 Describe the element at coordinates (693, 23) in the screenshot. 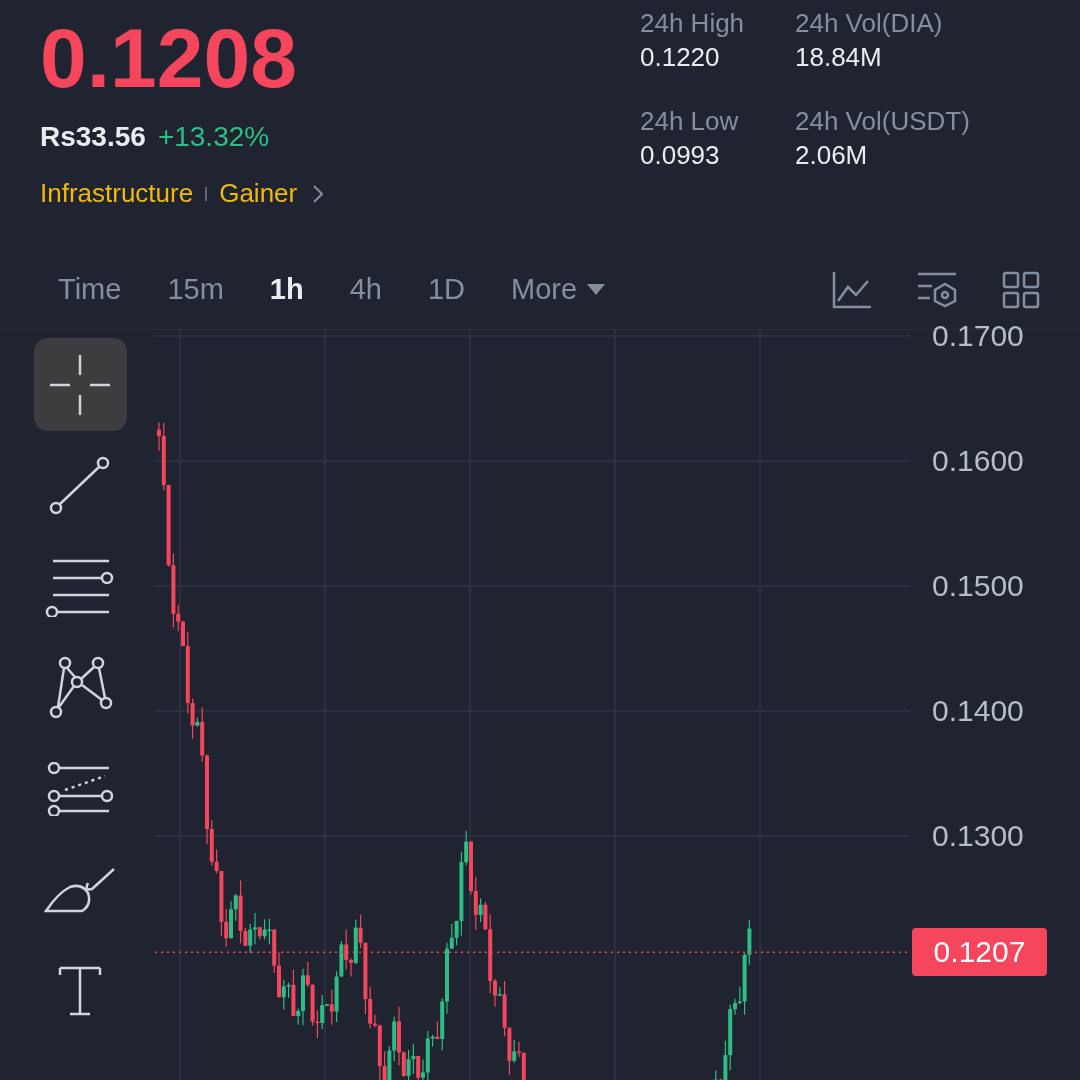

I see `stat-label: 24h High` at that location.